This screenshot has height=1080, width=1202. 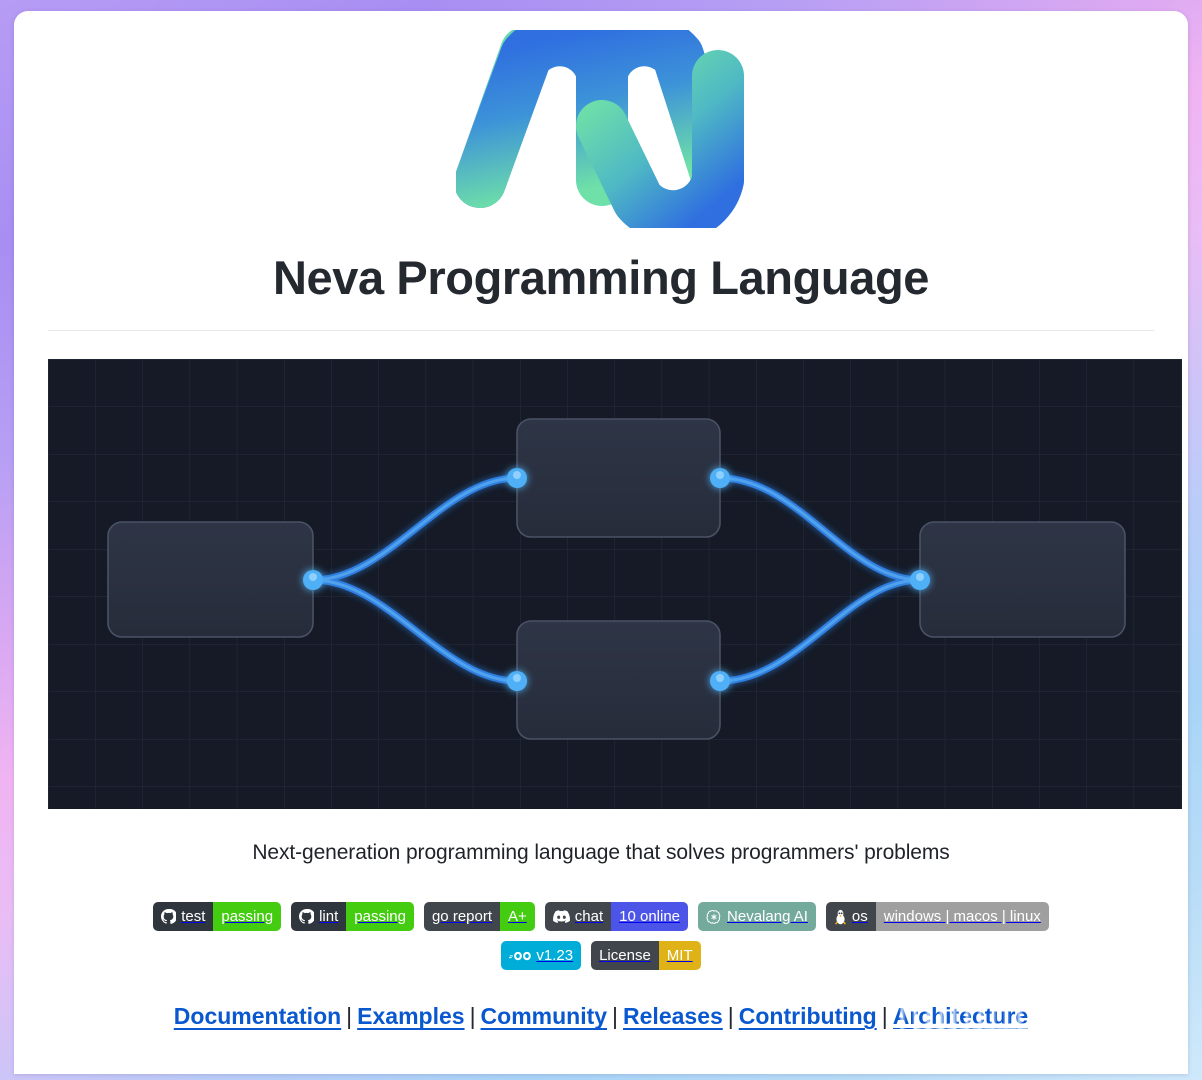 I want to click on badge-nevalang-ai: Nevalang AI, so click(x=757, y=917).